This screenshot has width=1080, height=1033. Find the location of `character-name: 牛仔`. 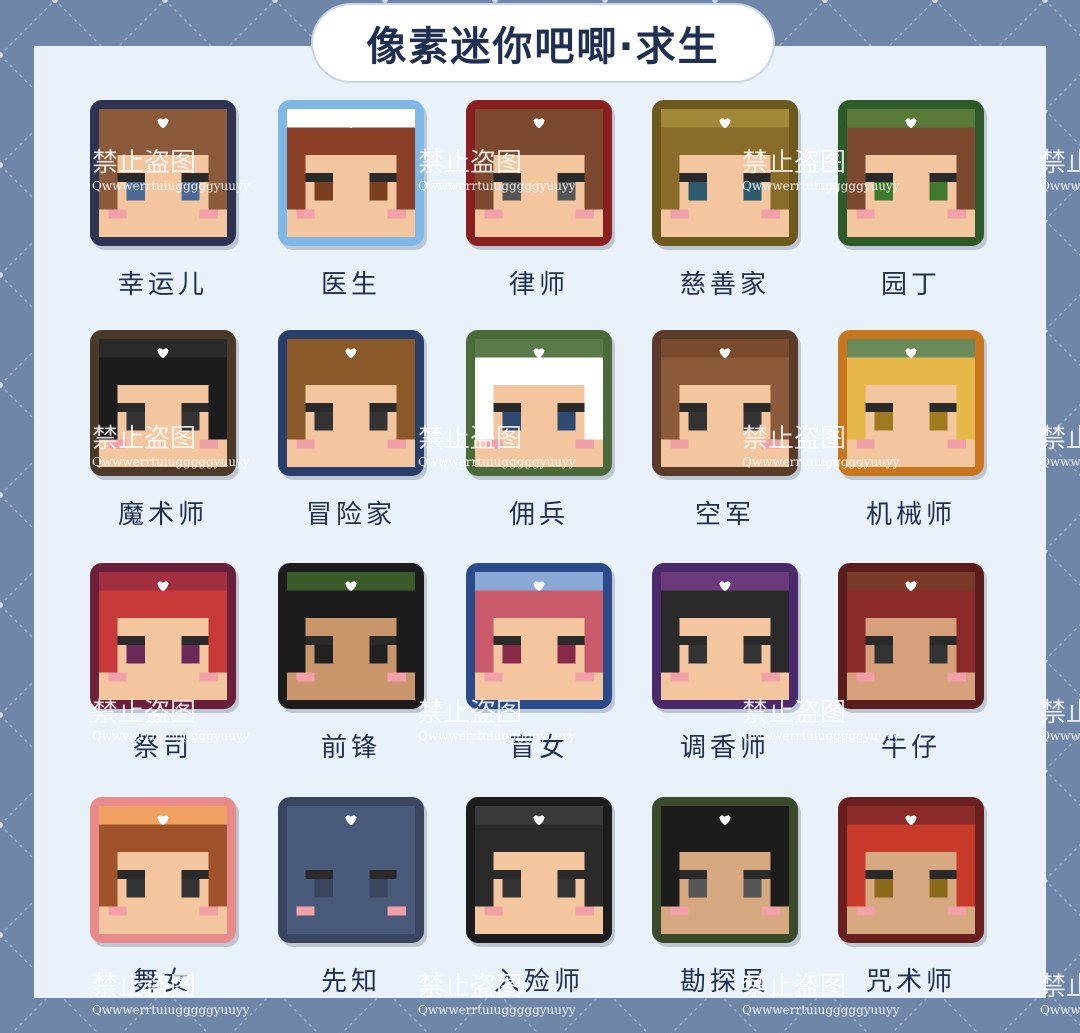

character-name: 牛仔 is located at coordinates (910, 748).